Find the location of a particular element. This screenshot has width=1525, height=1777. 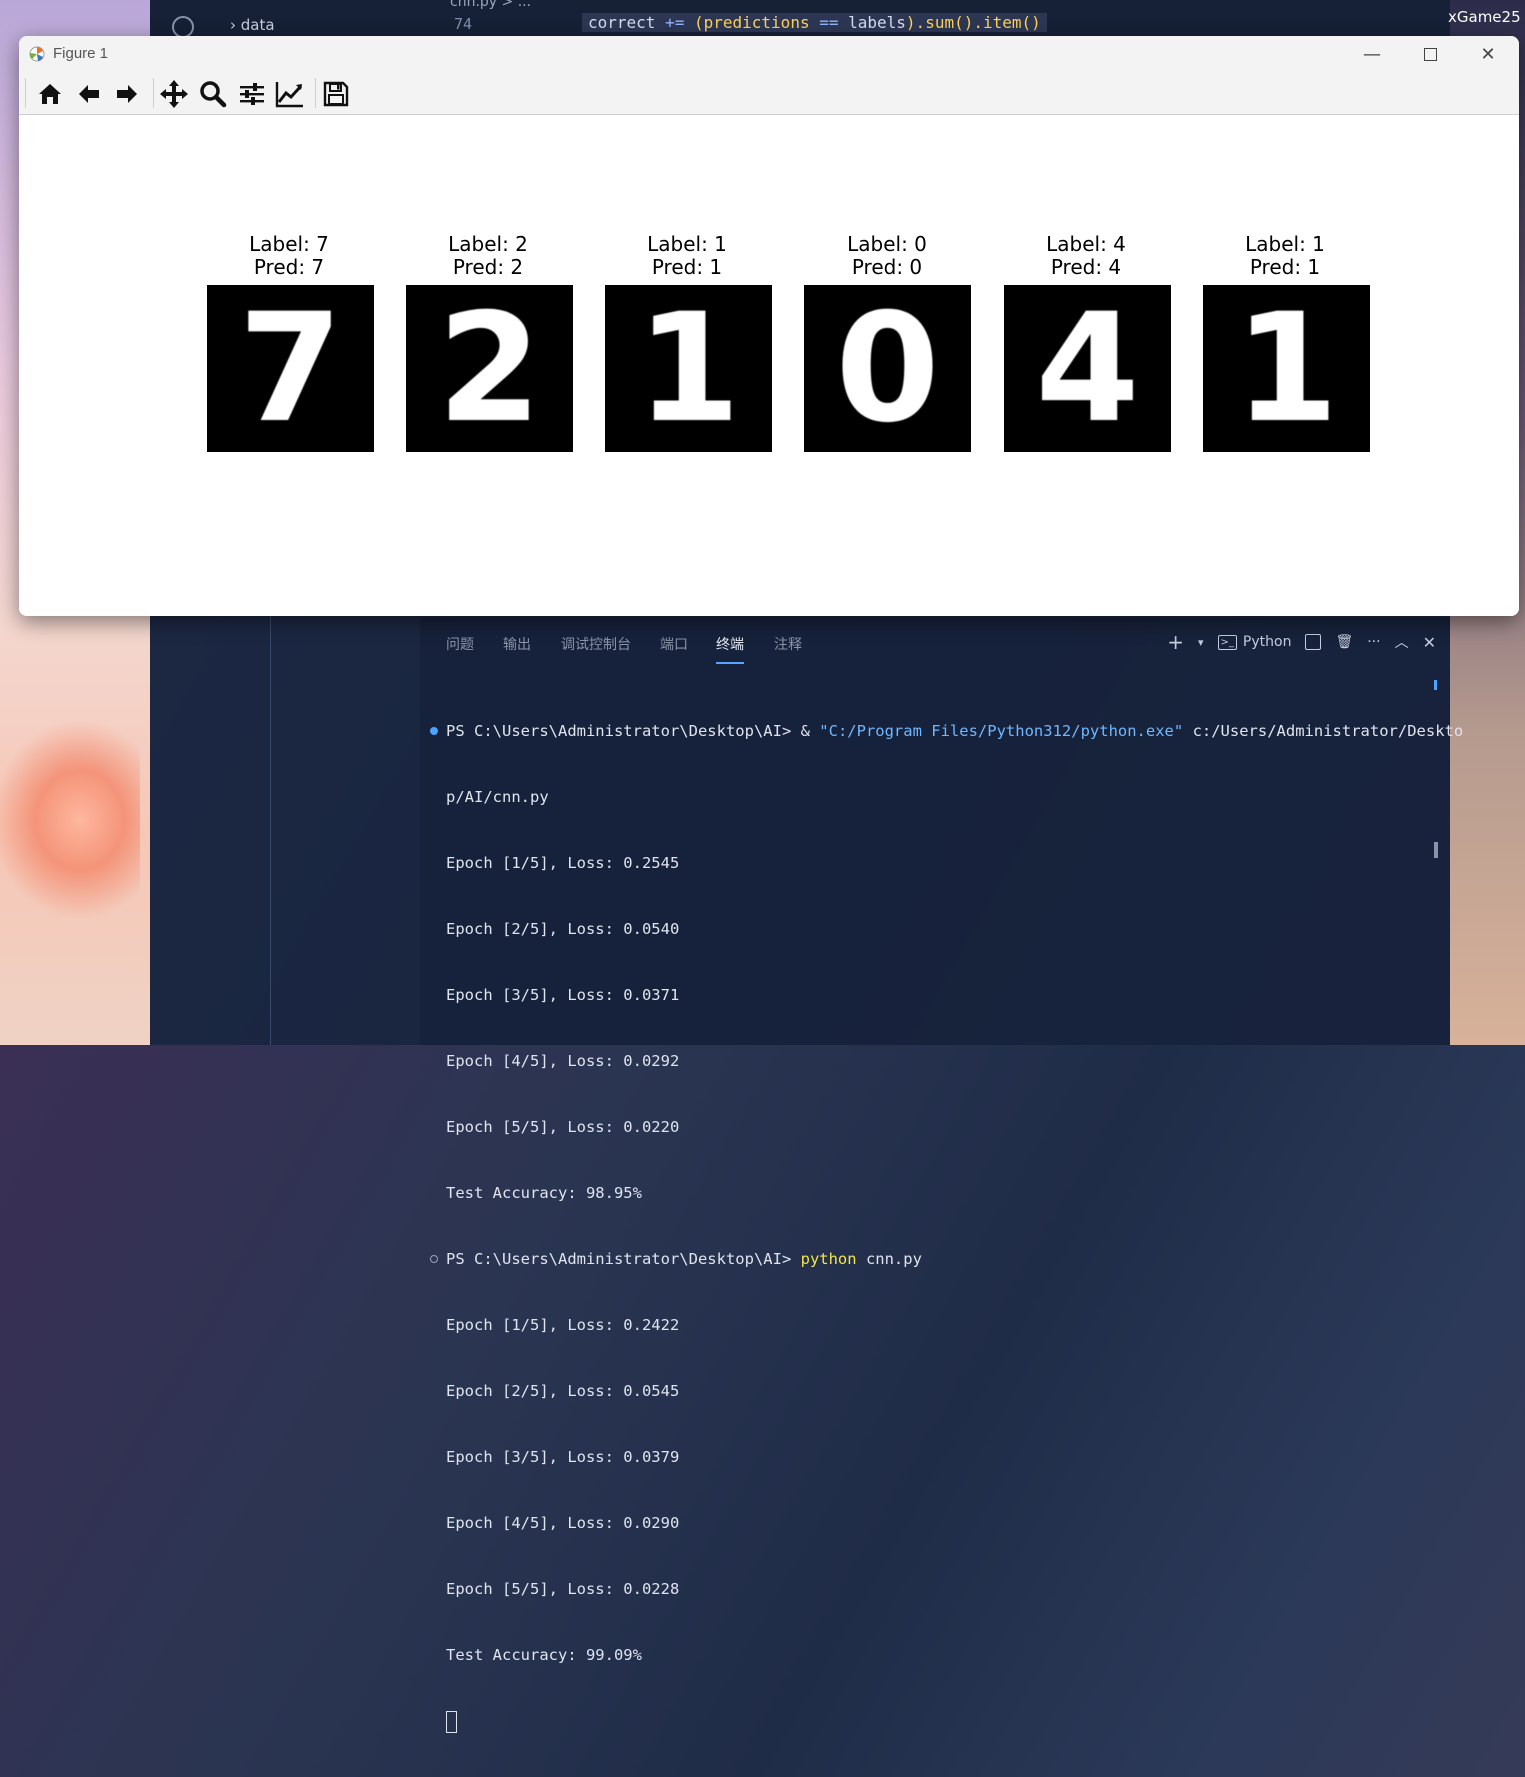

forward-arrow-icon is located at coordinates (127, 94).